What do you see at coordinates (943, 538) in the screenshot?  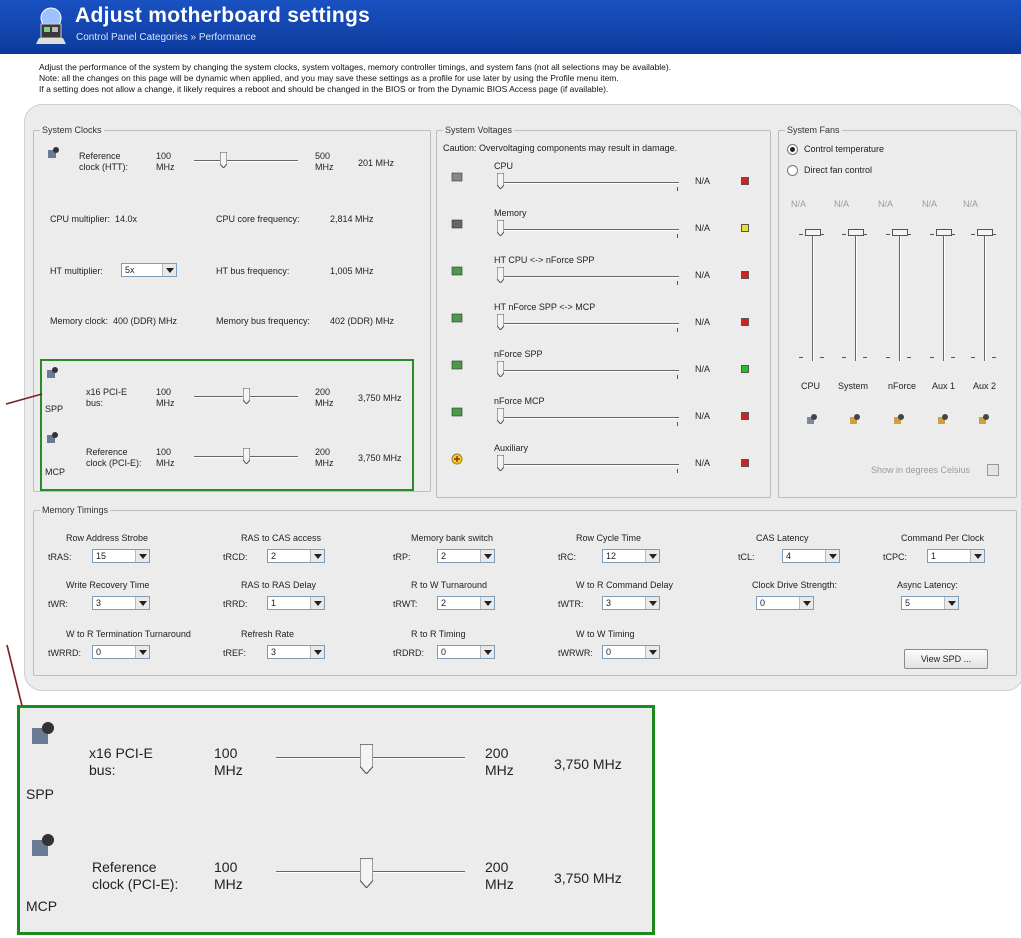 I see `timing-header: Command Per Clock` at bounding box center [943, 538].